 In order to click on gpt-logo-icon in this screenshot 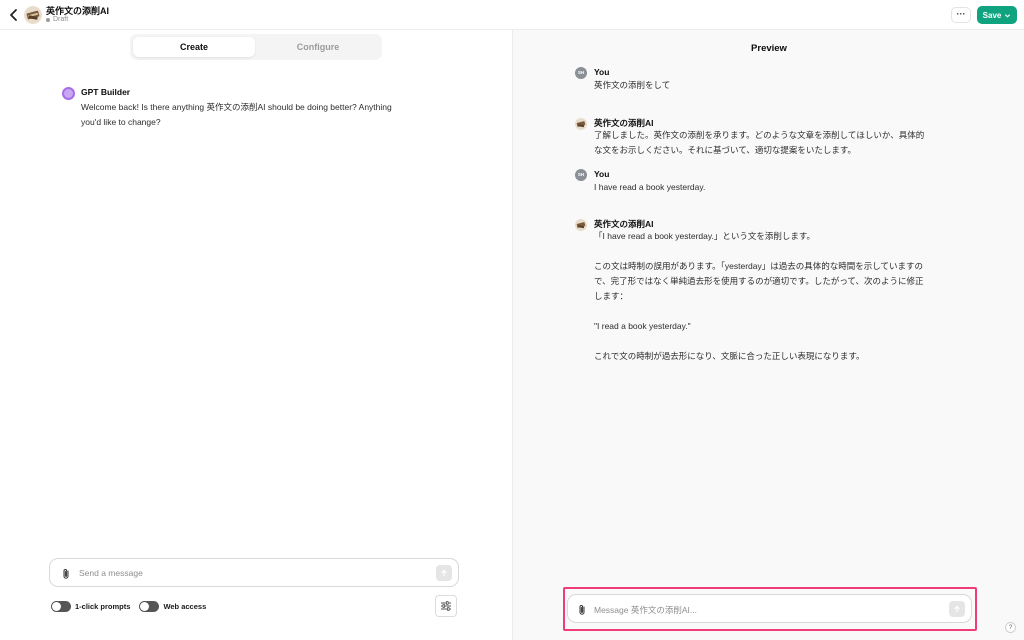, I will do `click(33, 15)`.